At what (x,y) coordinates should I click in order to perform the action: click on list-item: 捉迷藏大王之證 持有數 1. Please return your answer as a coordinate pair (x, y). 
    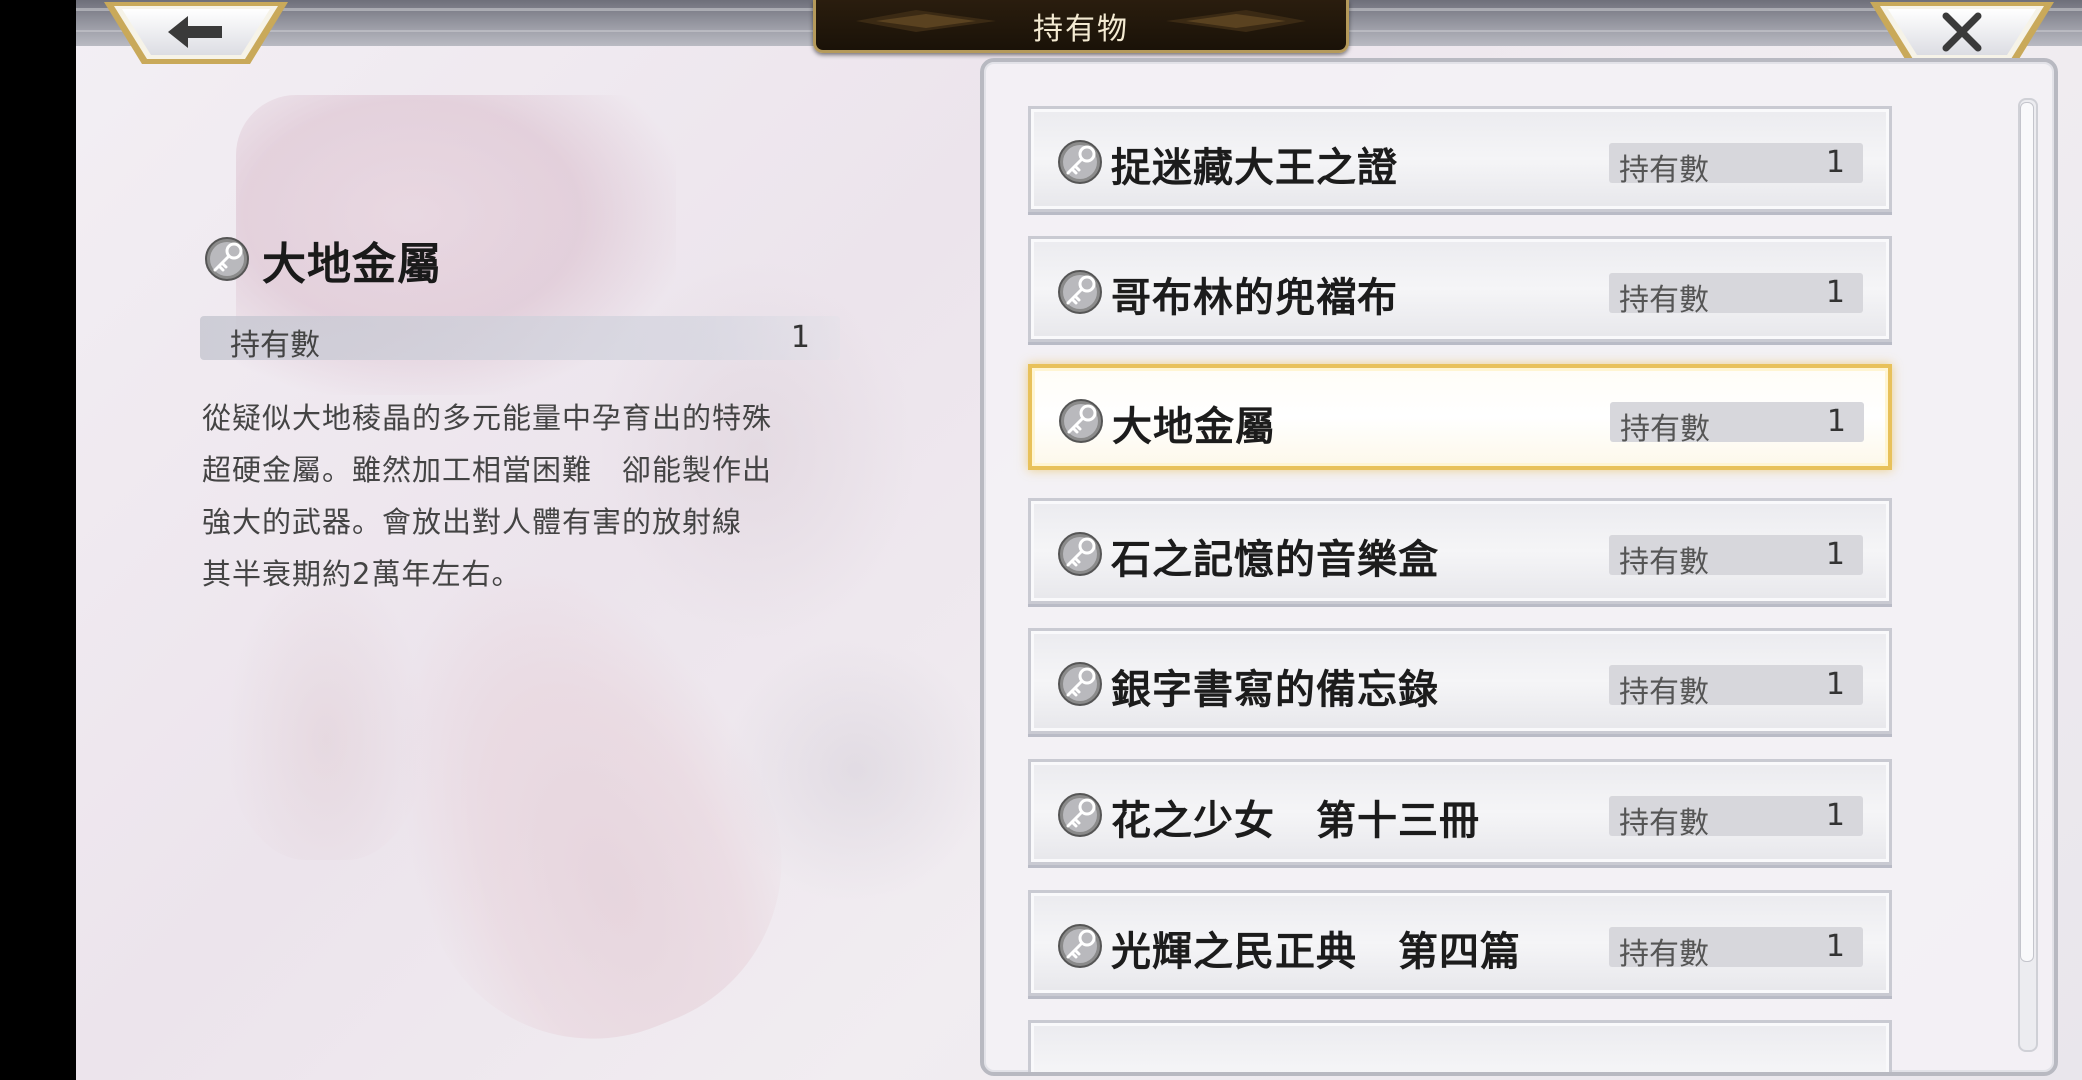
    Looking at the image, I should click on (1460, 159).